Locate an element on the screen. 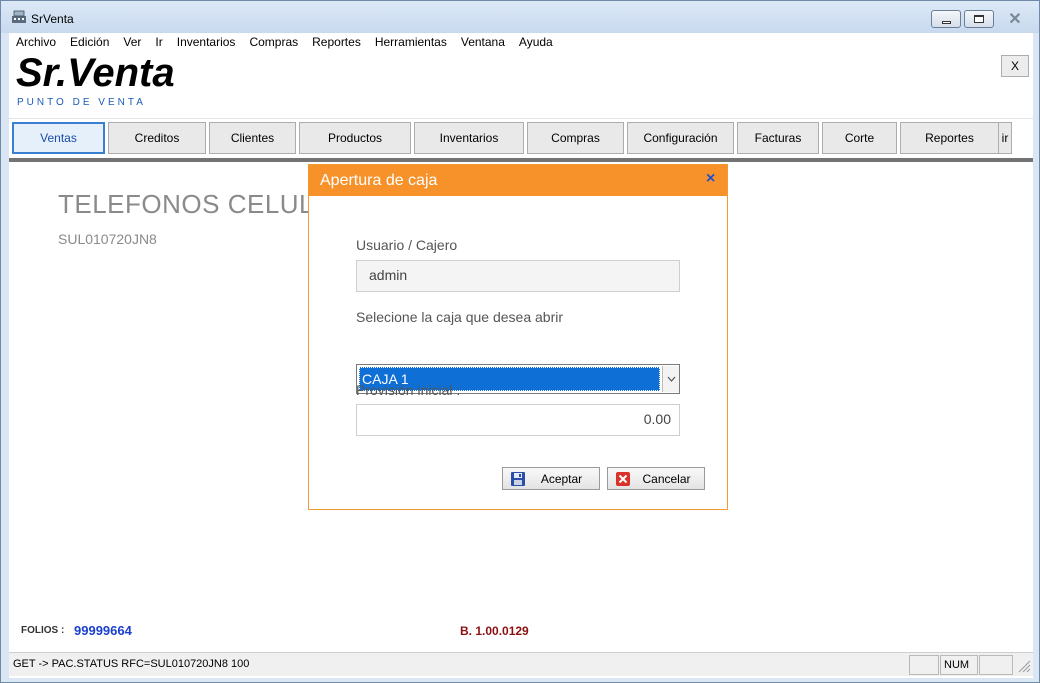 The width and height of the screenshot is (1040, 683). menu-ventana: Ventana is located at coordinates (483, 42).